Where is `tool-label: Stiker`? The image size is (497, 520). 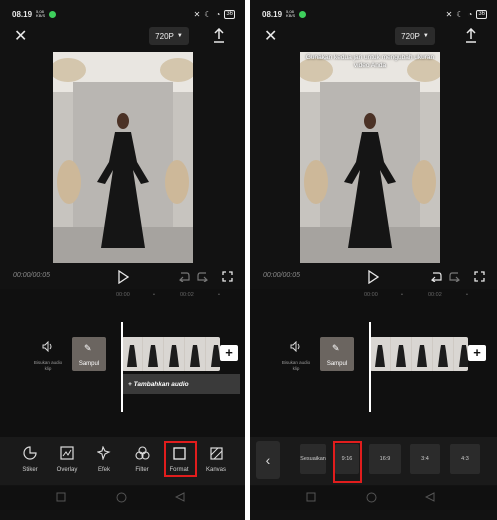
tool-label: Stiker is located at coordinates (30, 470).